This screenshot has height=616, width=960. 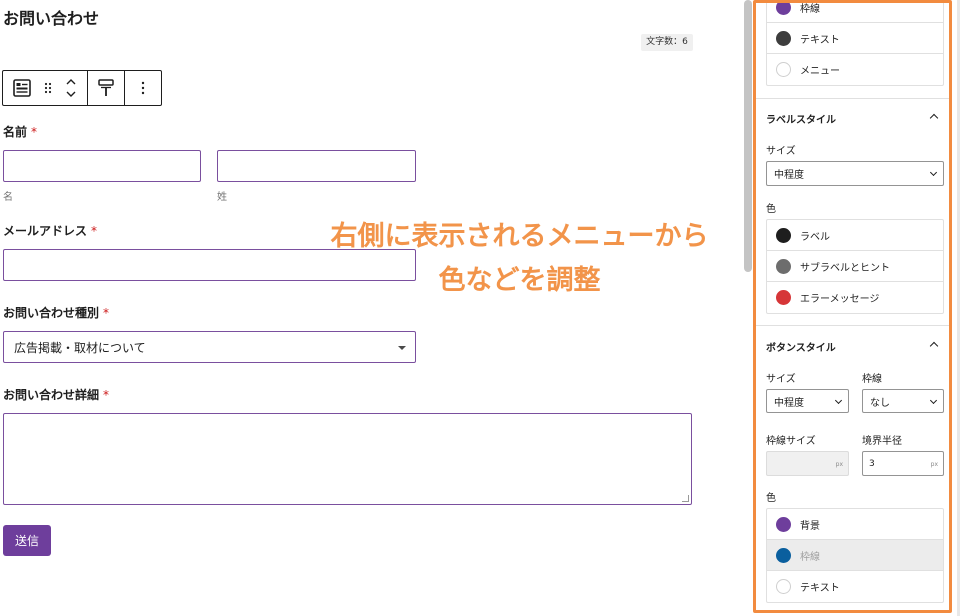 What do you see at coordinates (209, 347) in the screenshot?
I see `inquiry-type-select: 広告掲載・取材について` at bounding box center [209, 347].